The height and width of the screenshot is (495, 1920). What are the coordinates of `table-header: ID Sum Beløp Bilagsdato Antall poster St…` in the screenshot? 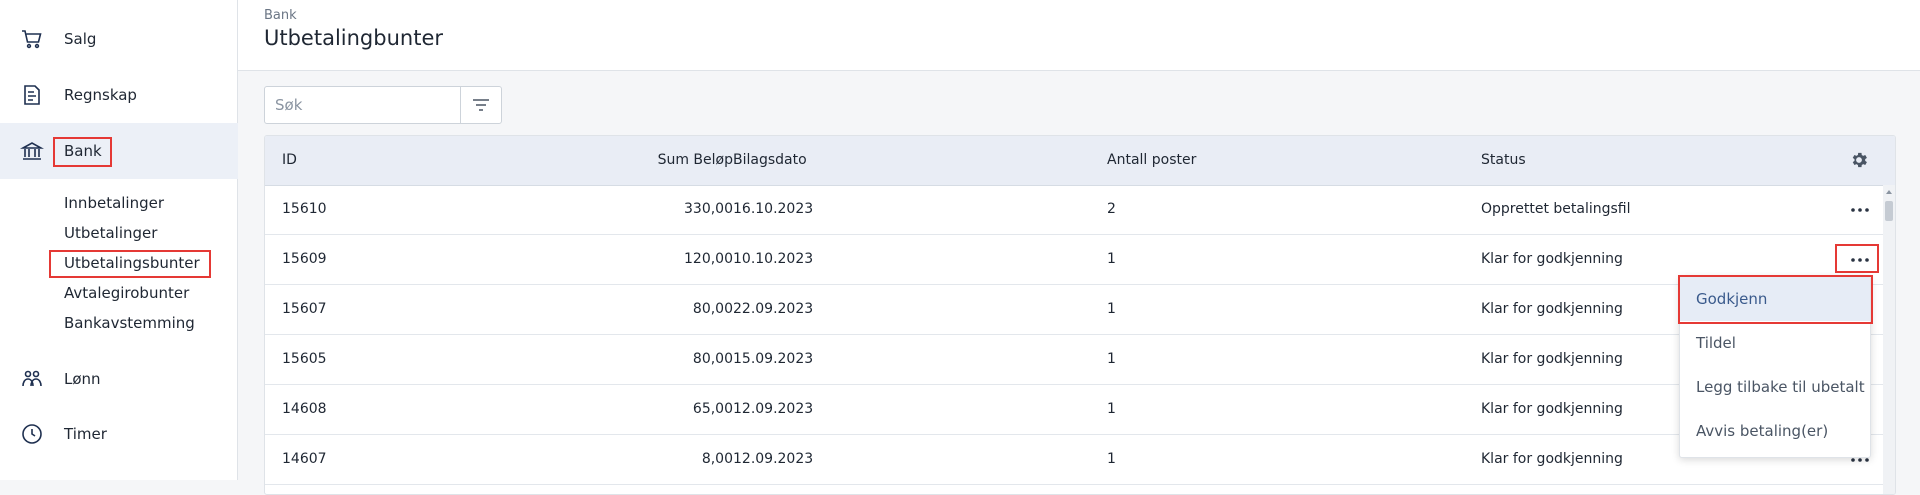 It's located at (1080, 161).